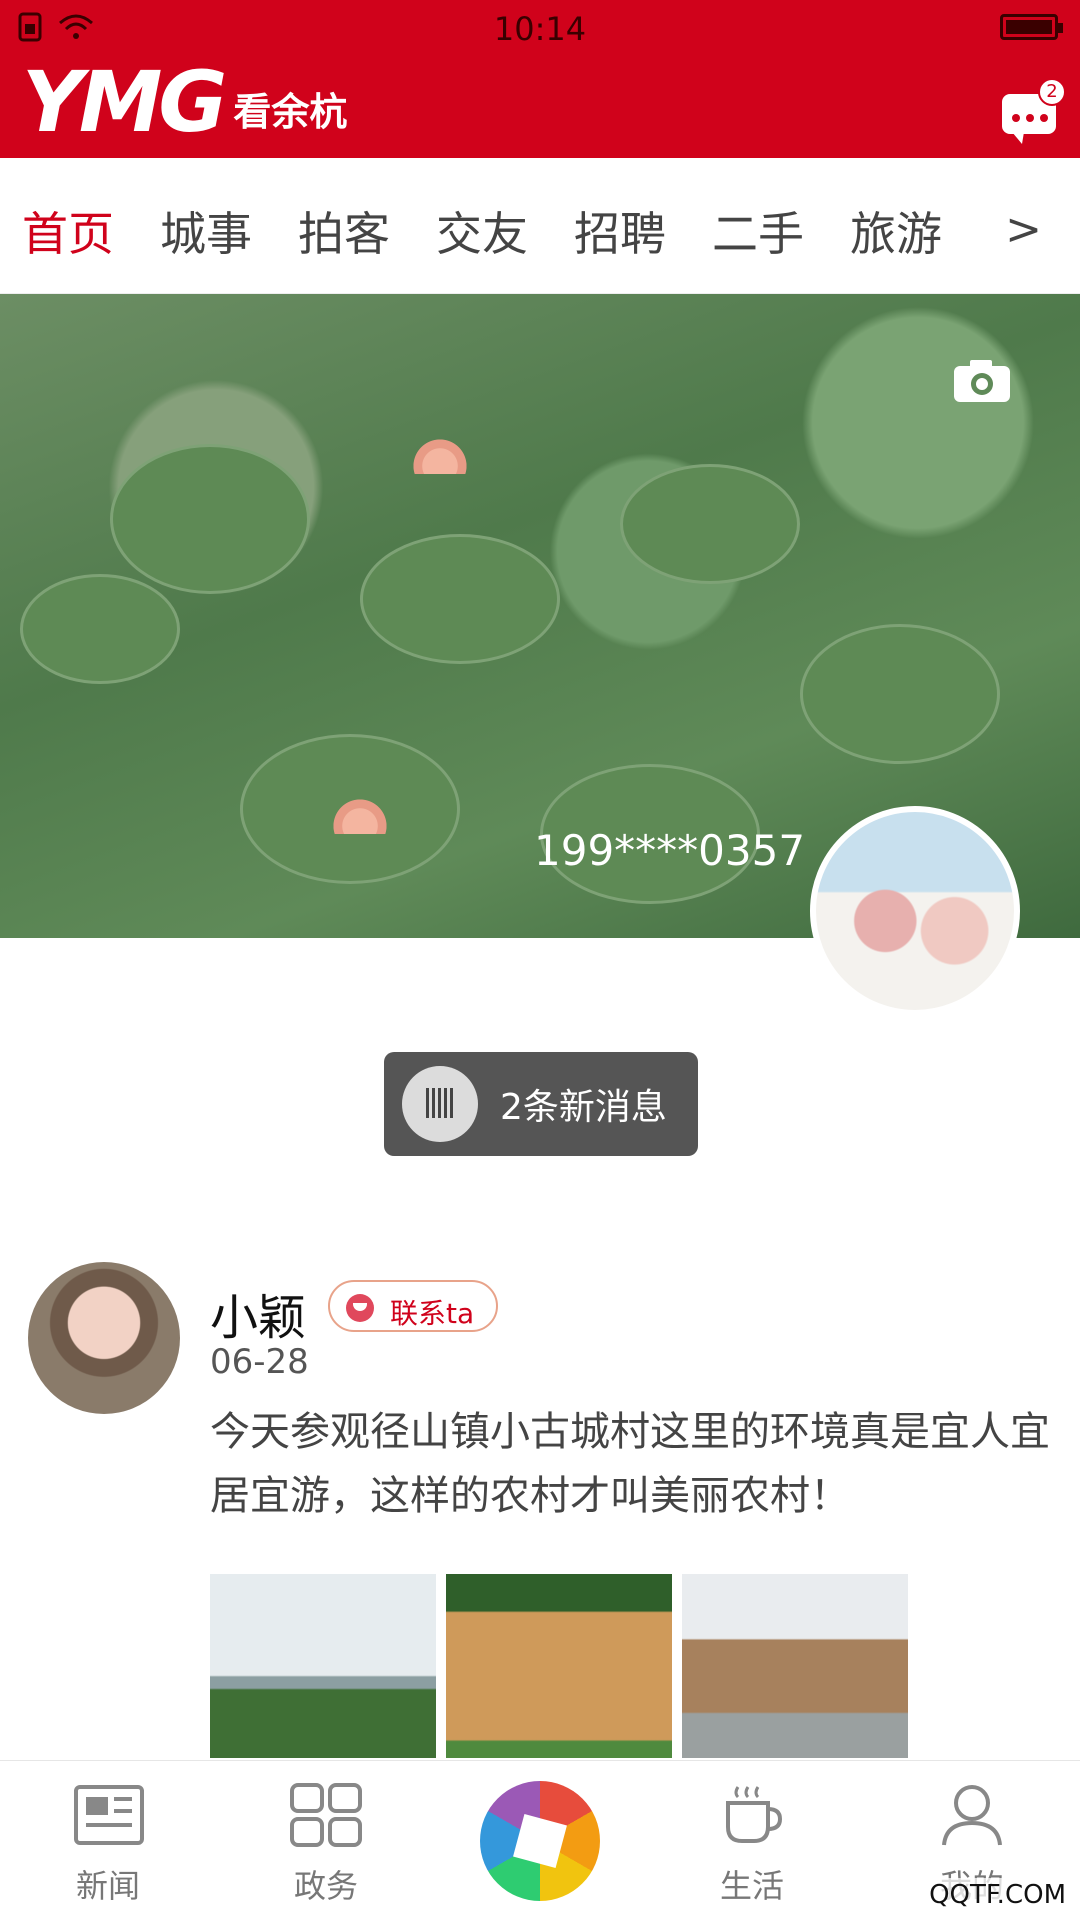 This screenshot has width=1080, height=1920. I want to click on watermark-text: QQTF.COM, so click(997, 1895).